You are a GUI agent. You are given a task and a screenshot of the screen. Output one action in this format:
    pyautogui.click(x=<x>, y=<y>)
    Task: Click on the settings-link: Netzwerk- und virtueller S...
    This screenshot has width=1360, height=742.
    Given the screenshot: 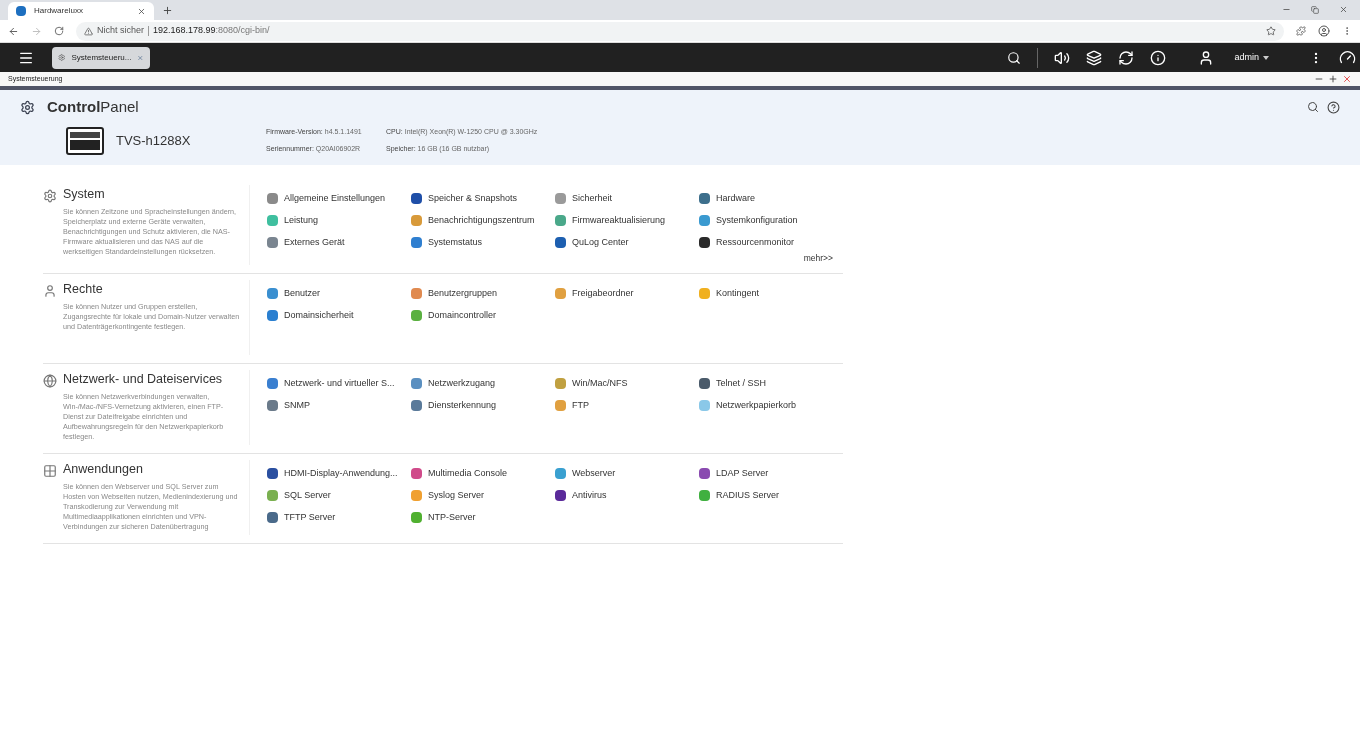 What is the action you would take?
    pyautogui.click(x=339, y=383)
    